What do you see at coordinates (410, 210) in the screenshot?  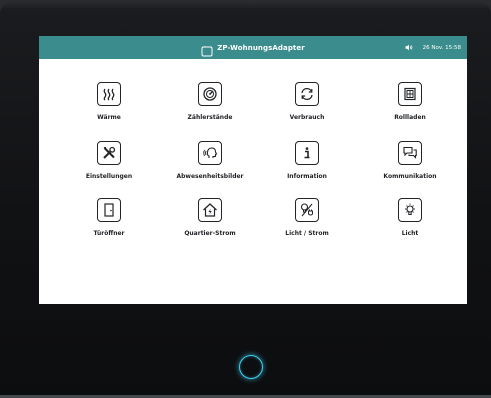 I see `light-bulb-icon` at bounding box center [410, 210].